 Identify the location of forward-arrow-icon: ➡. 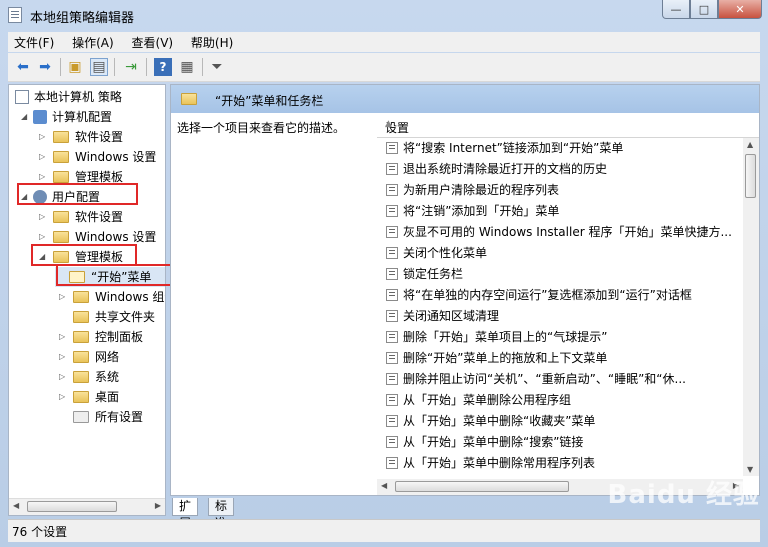
(45, 67).